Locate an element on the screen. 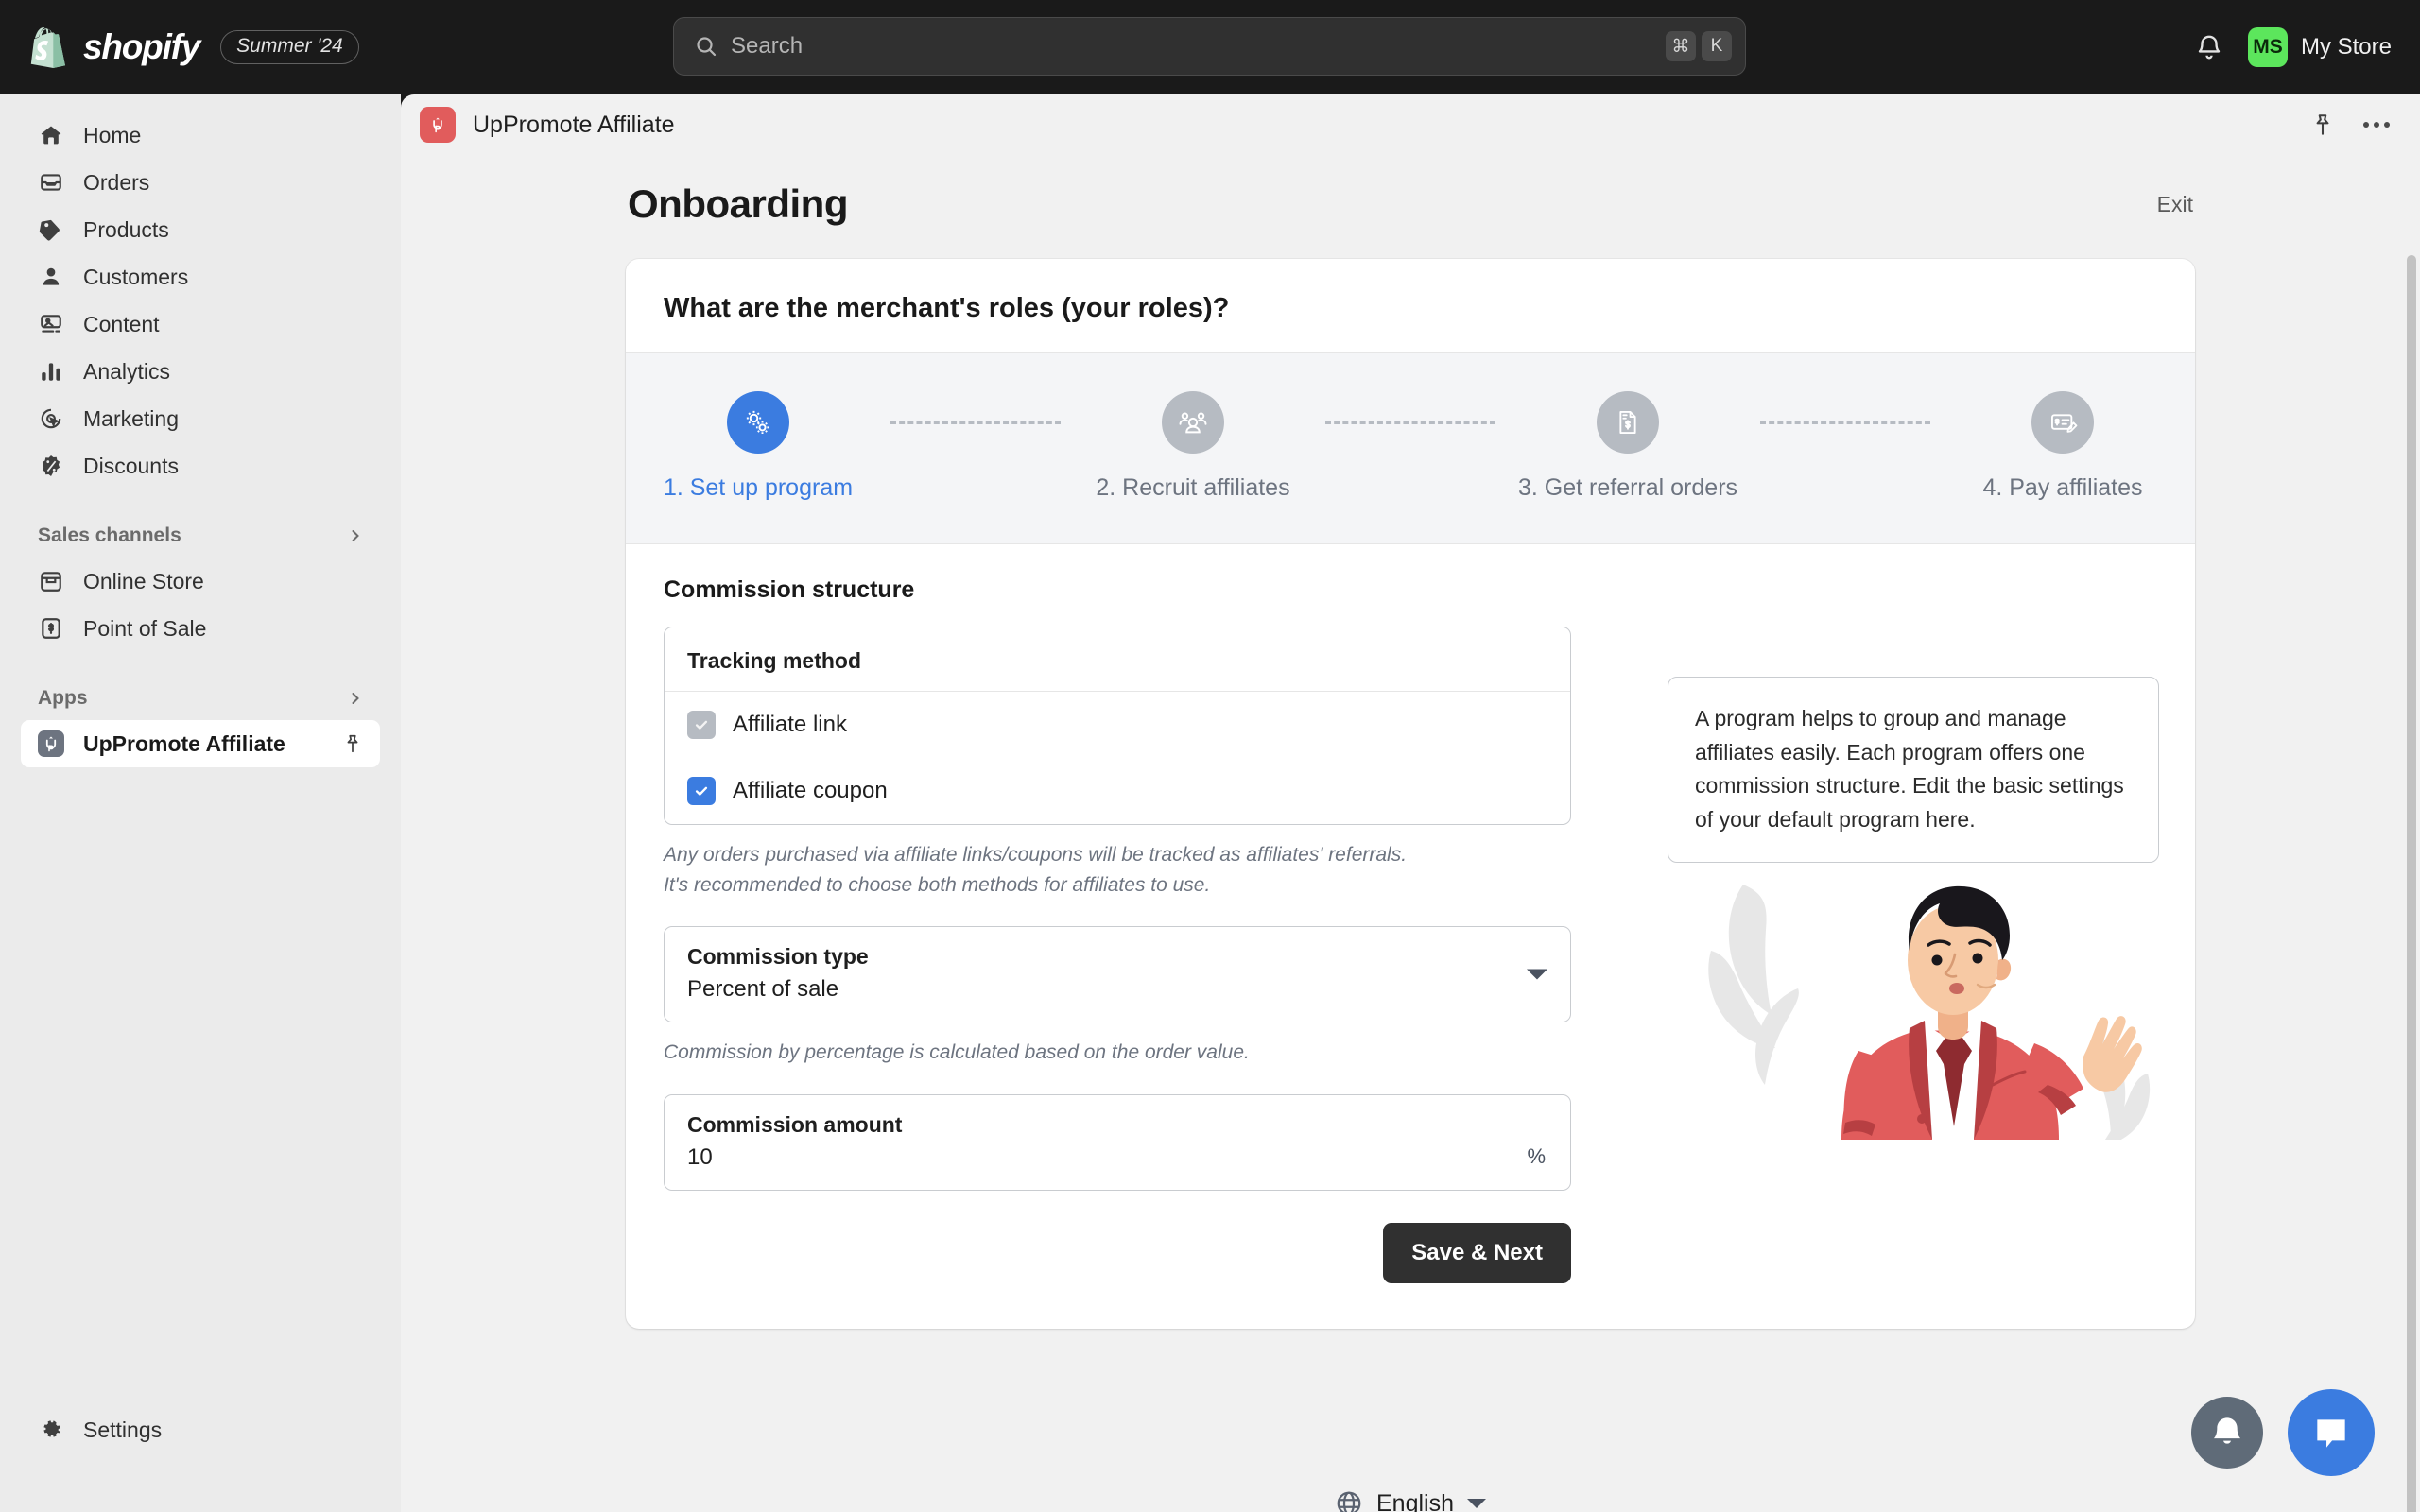 The image size is (2420, 1512). commission-amount-label: Commission amount is located at coordinates (795, 1124).